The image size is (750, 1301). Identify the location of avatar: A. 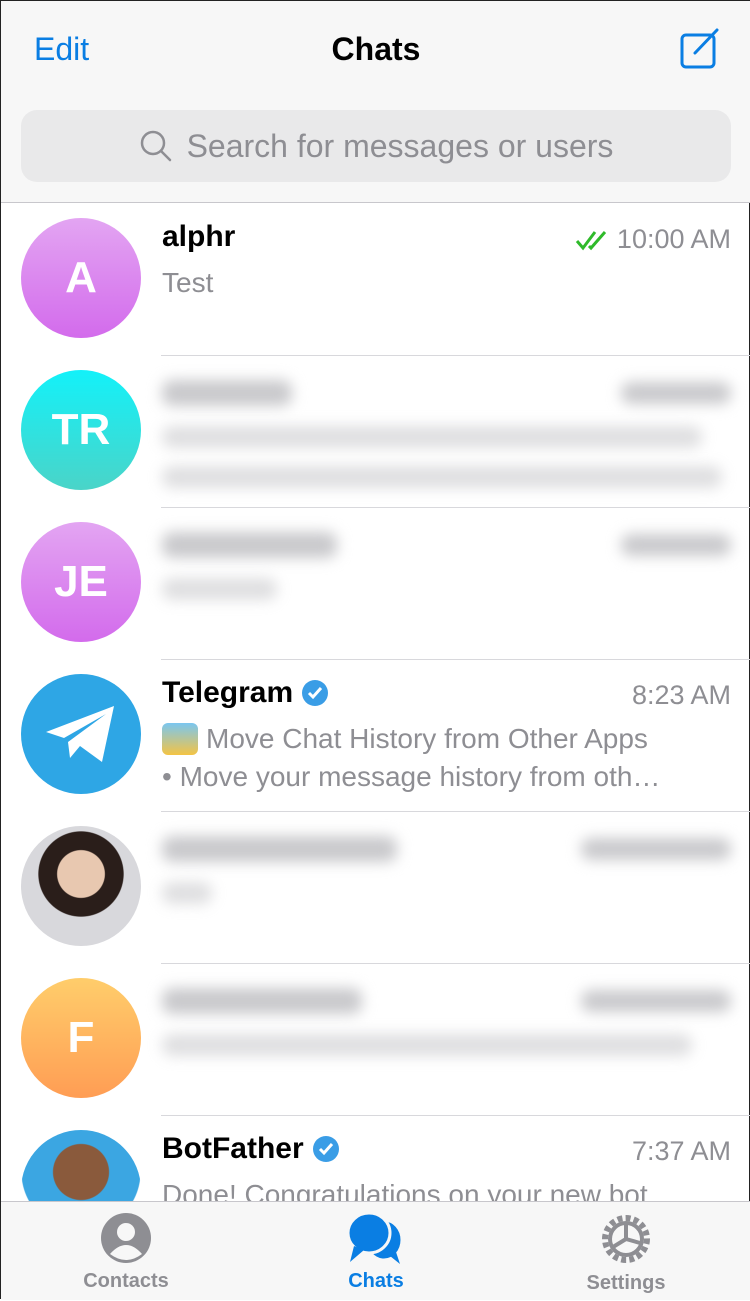
(81, 278).